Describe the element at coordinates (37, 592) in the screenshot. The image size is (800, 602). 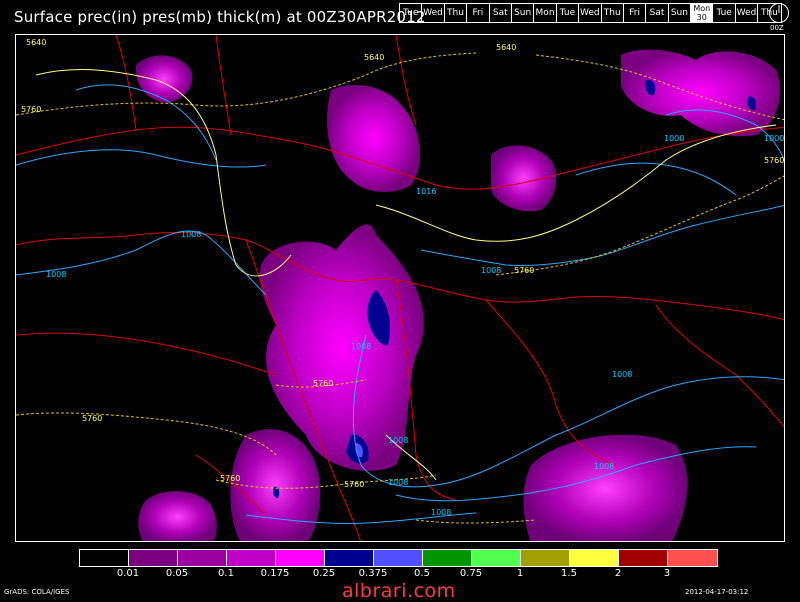
I see `grads-credit: GrADS: COLA/IGES` at that location.